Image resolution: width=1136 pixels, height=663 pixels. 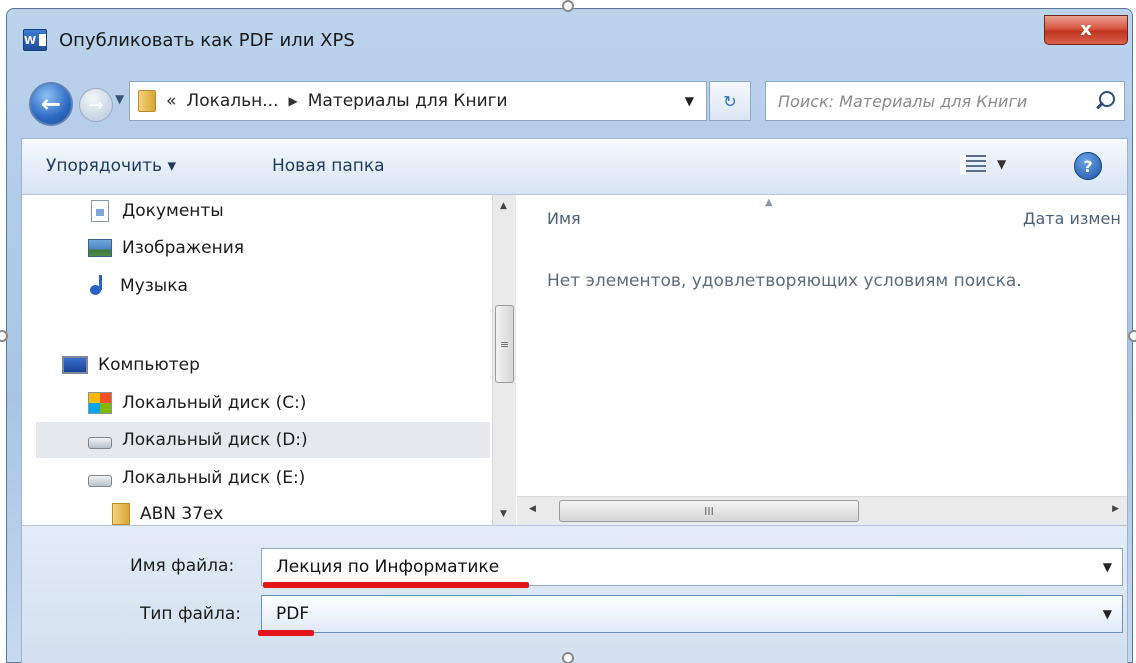 I want to click on window-title: Опубликовать как PDF или XPS, so click(x=207, y=40).